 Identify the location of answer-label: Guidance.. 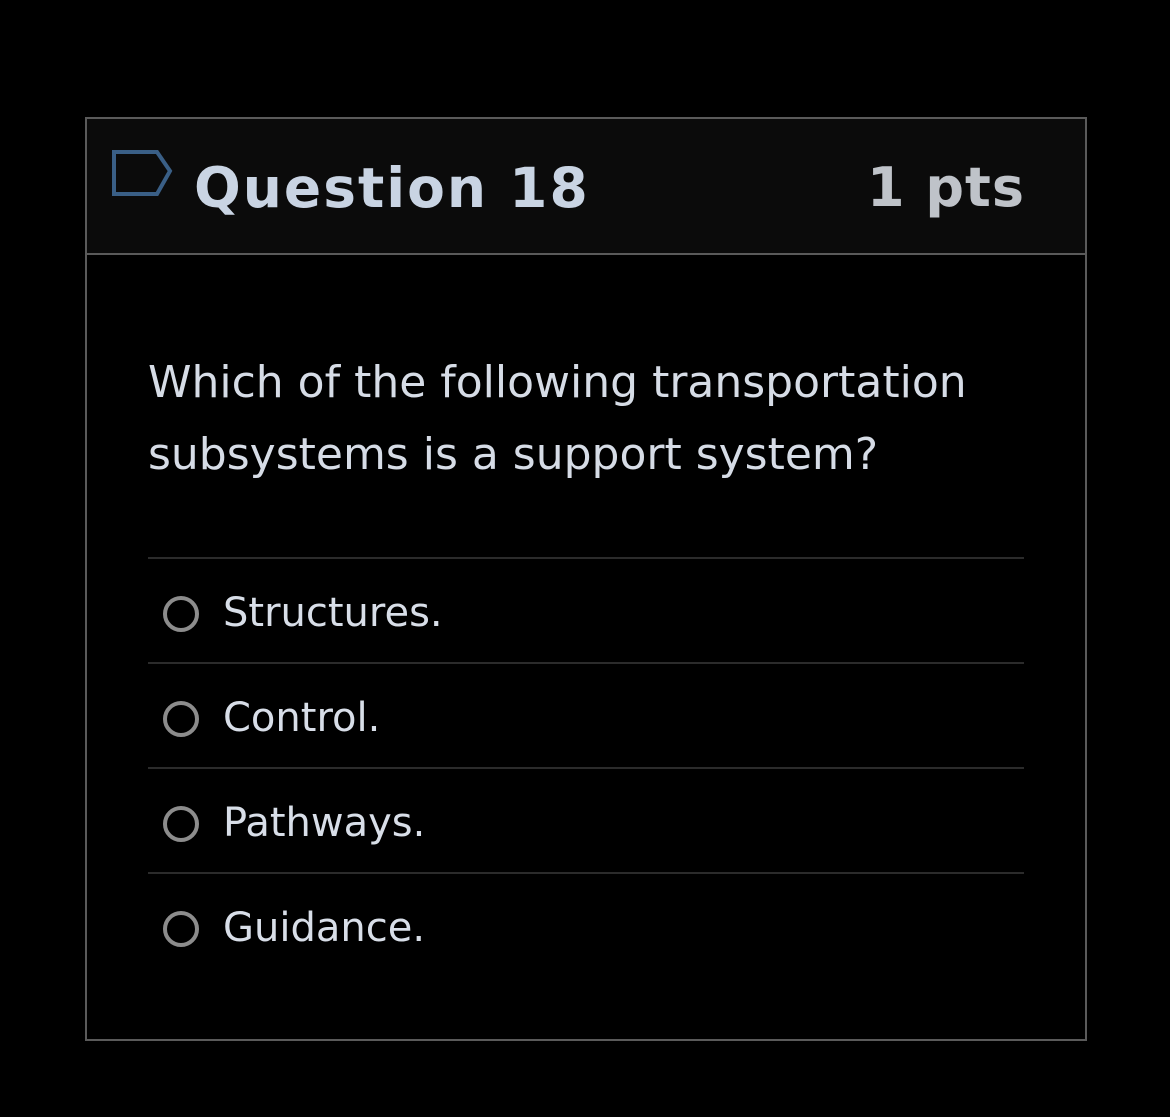
(324, 928).